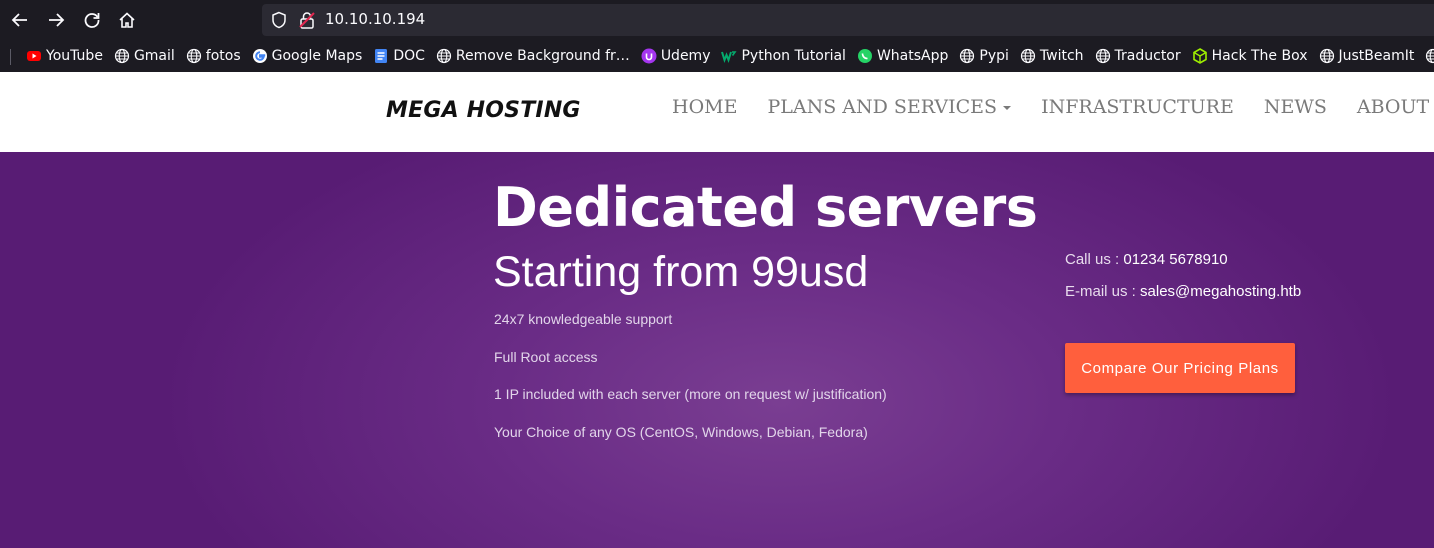  I want to click on nav-infrastructure: INFRASTRUCTURE, so click(1137, 107).